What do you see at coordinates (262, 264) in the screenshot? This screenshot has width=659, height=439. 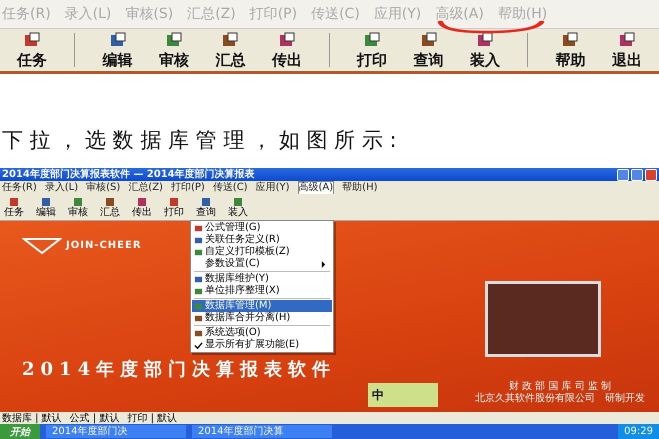 I see `menu-option: 参数设置(C)` at bounding box center [262, 264].